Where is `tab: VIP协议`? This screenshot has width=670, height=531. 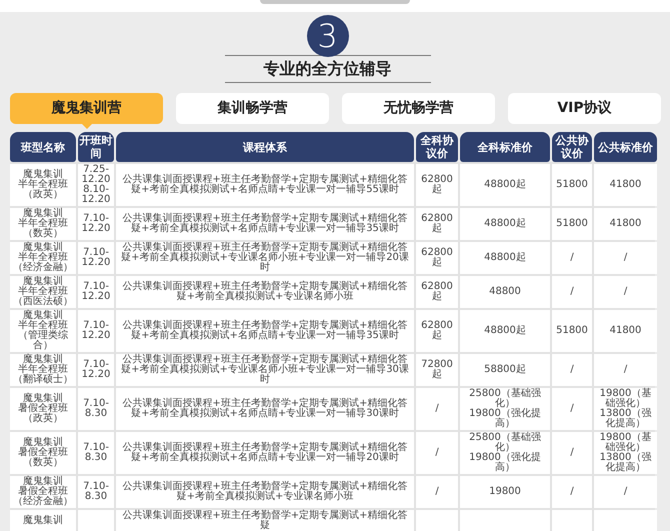
tab: VIP协议 is located at coordinates (584, 108).